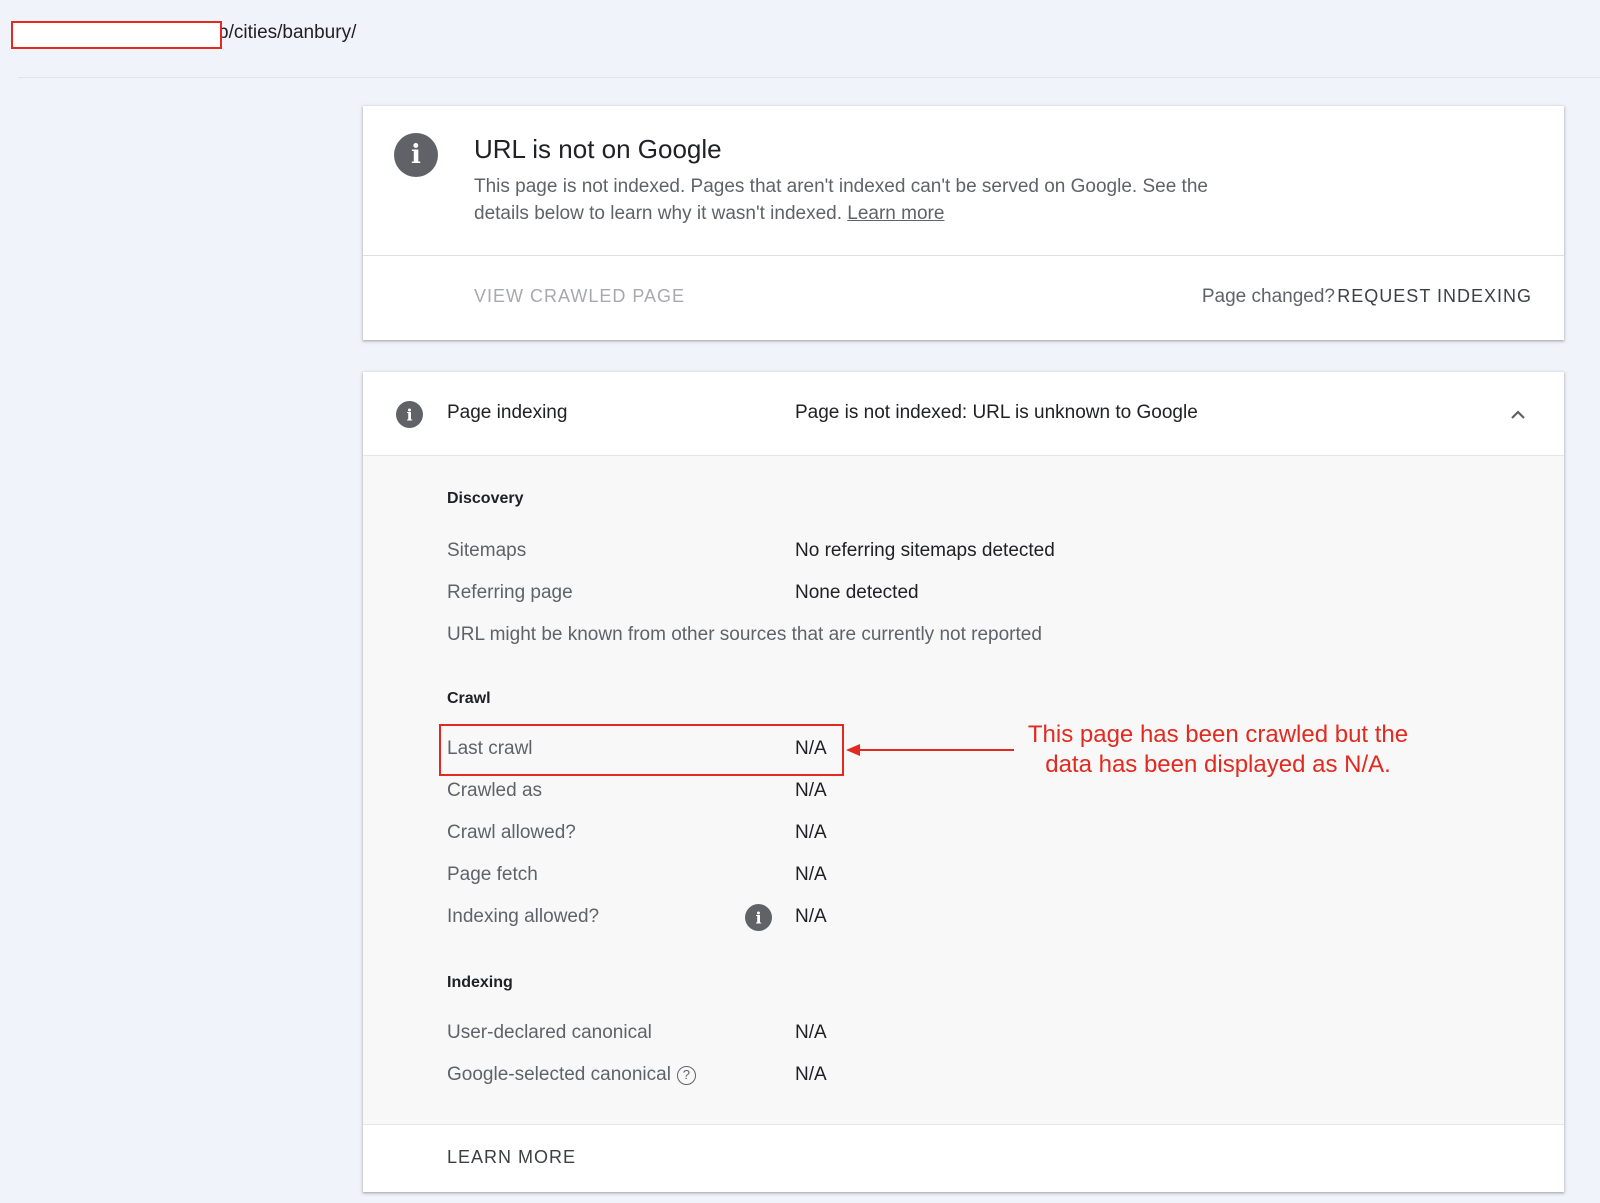 This screenshot has width=1600, height=1203. I want to click on learn-more-link: Learn more, so click(895, 213).